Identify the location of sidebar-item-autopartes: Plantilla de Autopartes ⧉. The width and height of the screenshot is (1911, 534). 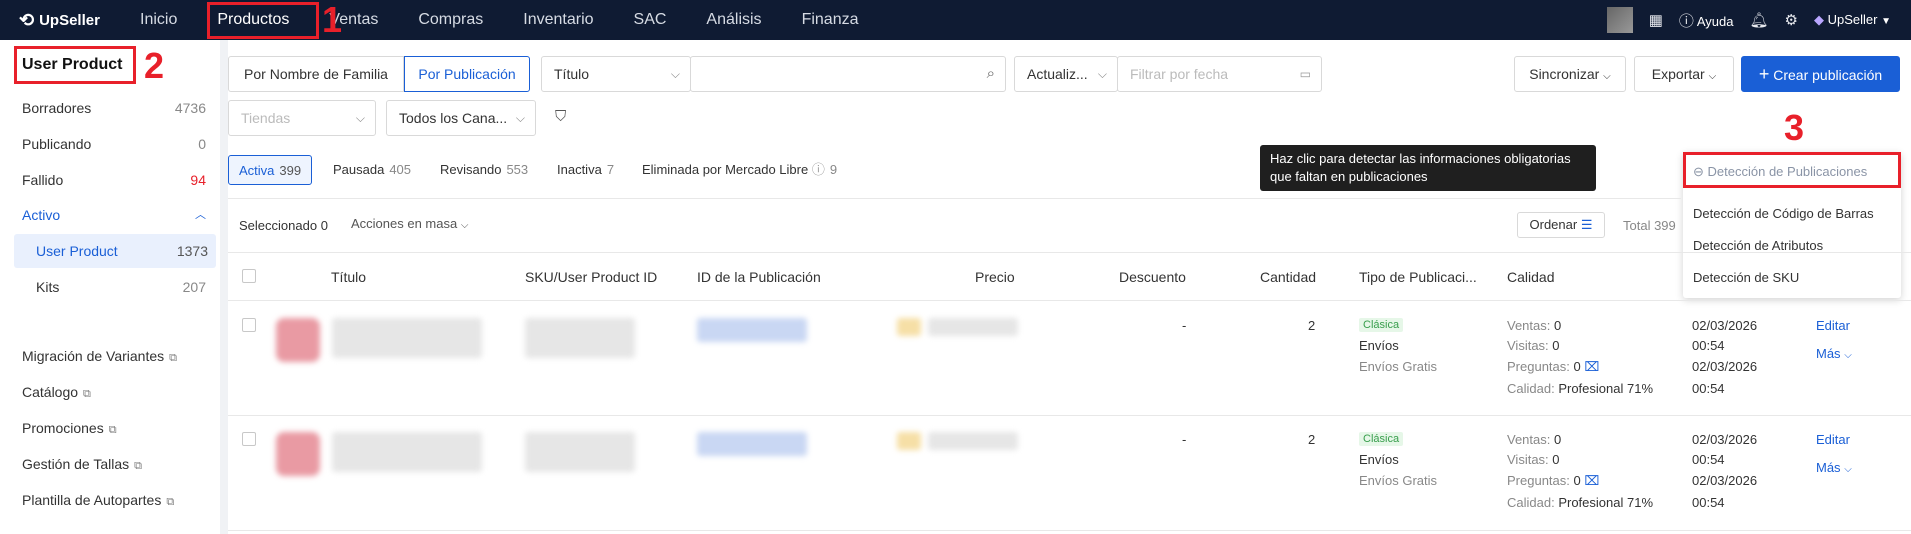
(107, 500).